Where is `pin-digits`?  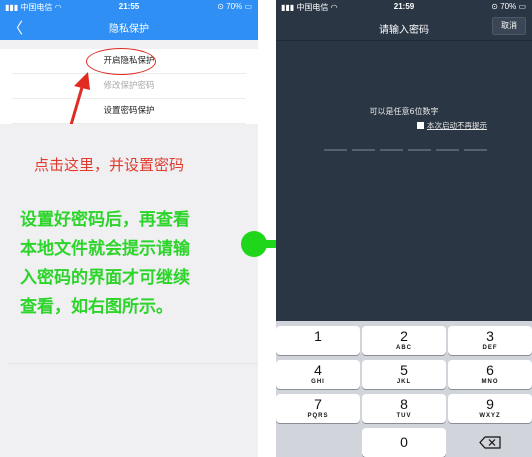 pin-digits is located at coordinates (405, 152).